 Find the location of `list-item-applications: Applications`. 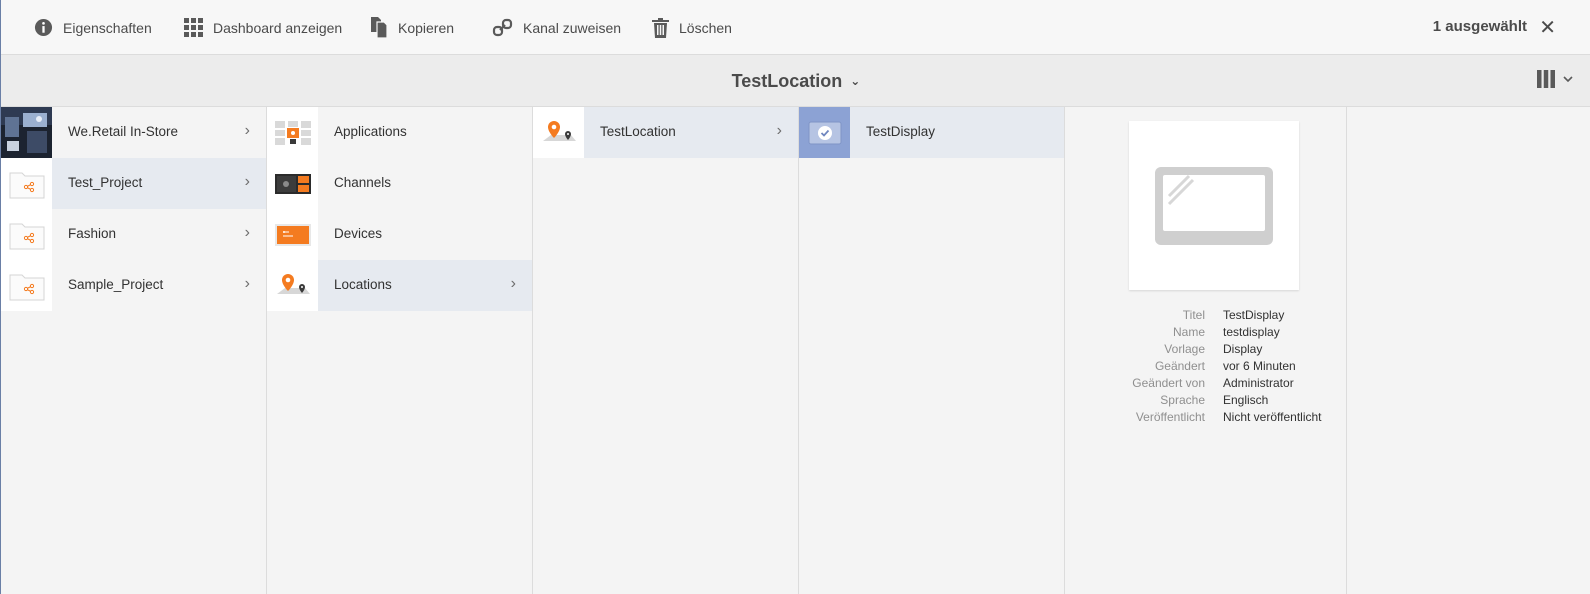

list-item-applications: Applications is located at coordinates (399, 132).